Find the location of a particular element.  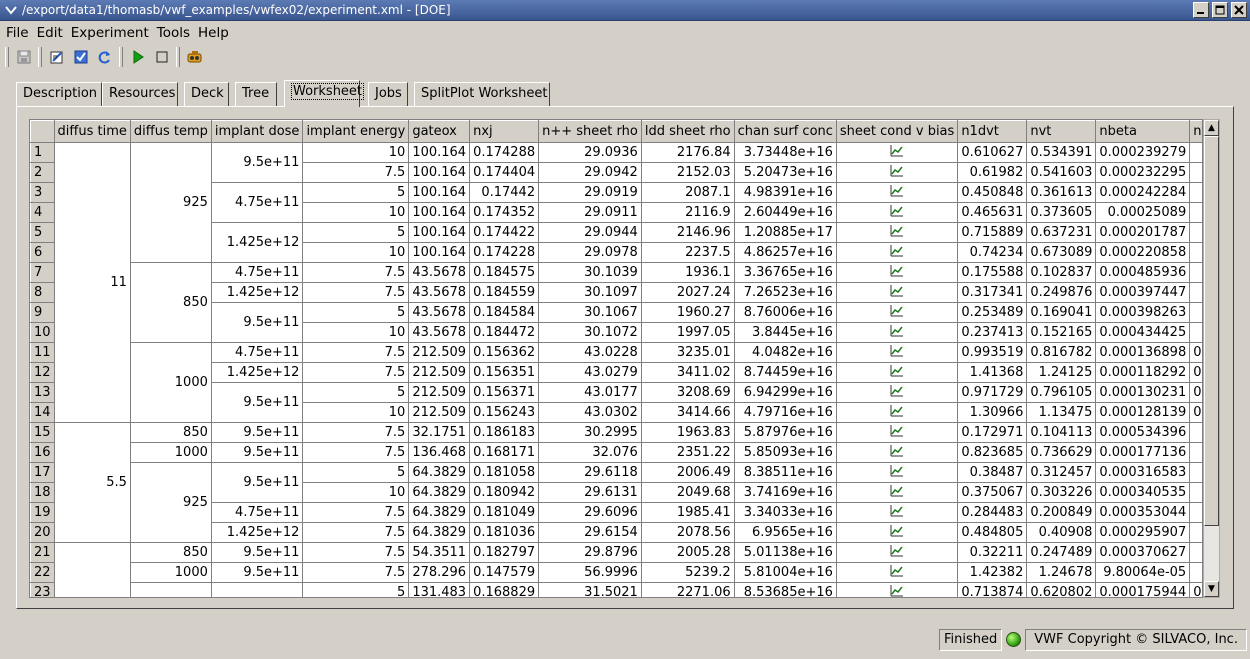

nxj-cell: 0.181058 is located at coordinates (504, 472).